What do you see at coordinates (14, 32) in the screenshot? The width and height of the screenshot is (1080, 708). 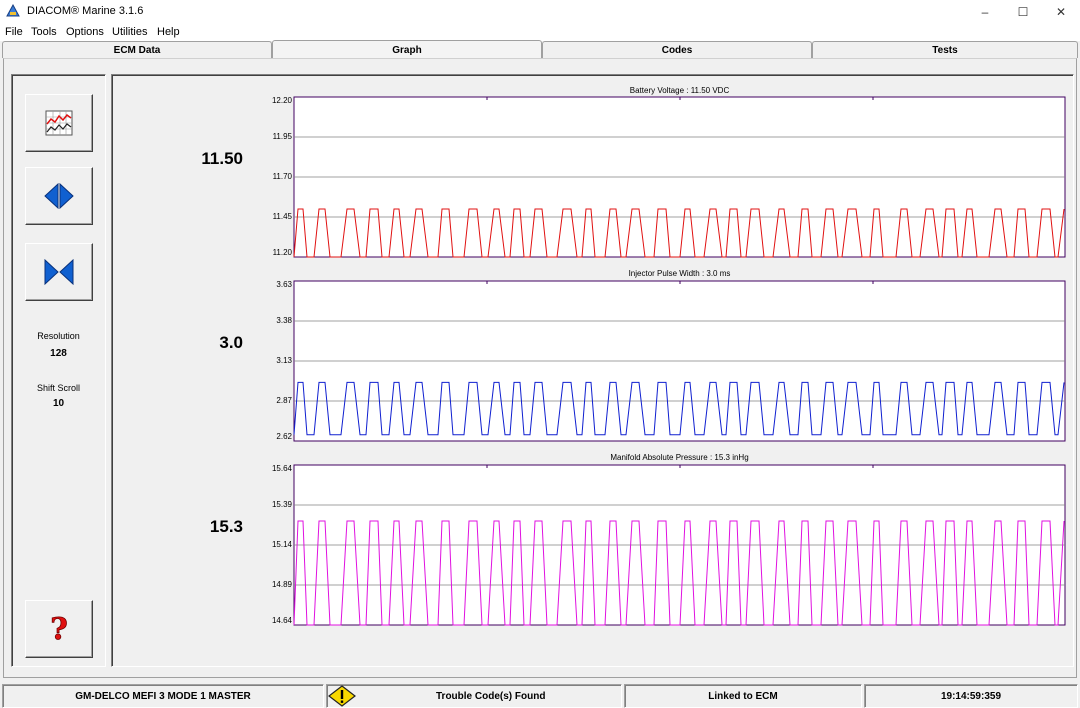 I see `menu-file: File` at bounding box center [14, 32].